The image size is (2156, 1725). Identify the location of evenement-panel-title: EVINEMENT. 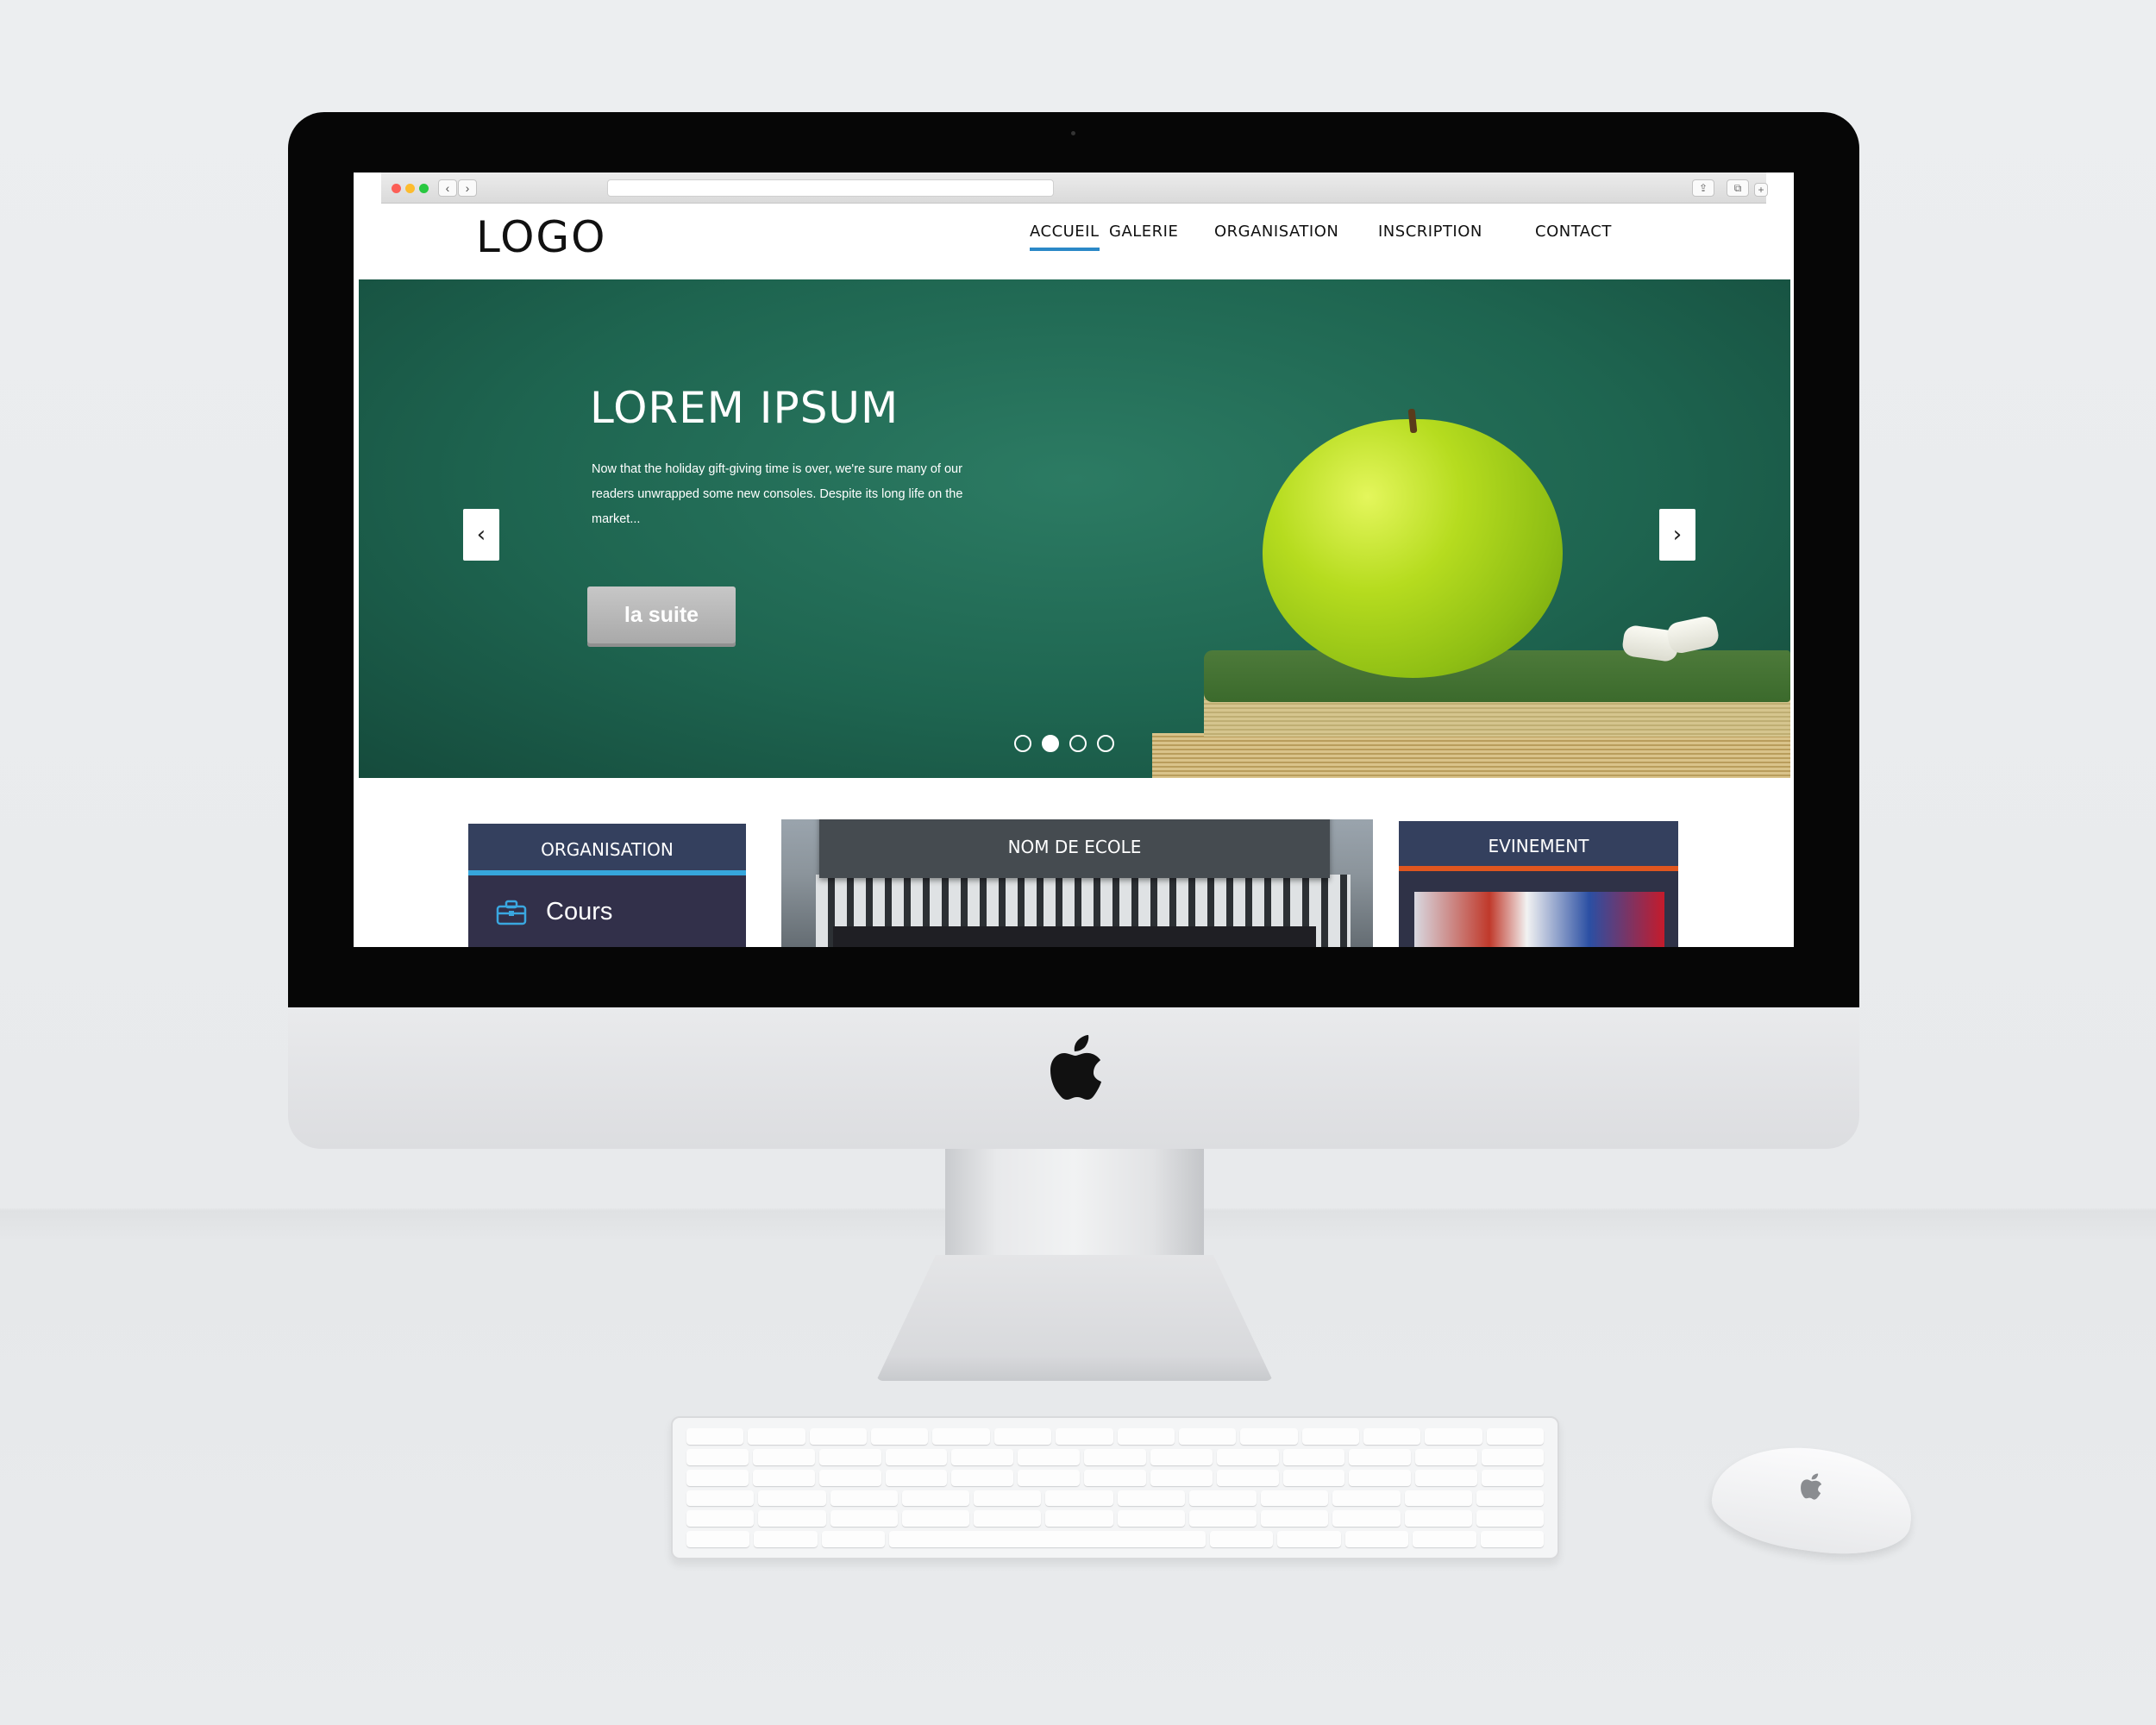
(1538, 846).